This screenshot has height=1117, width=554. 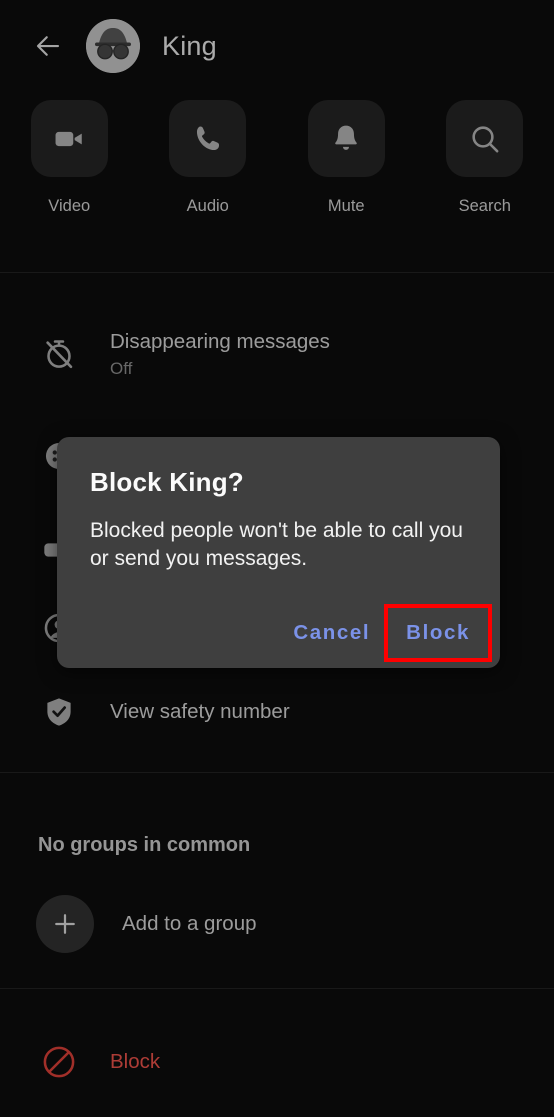 I want to click on dialog-title: Block King?, so click(x=167, y=482).